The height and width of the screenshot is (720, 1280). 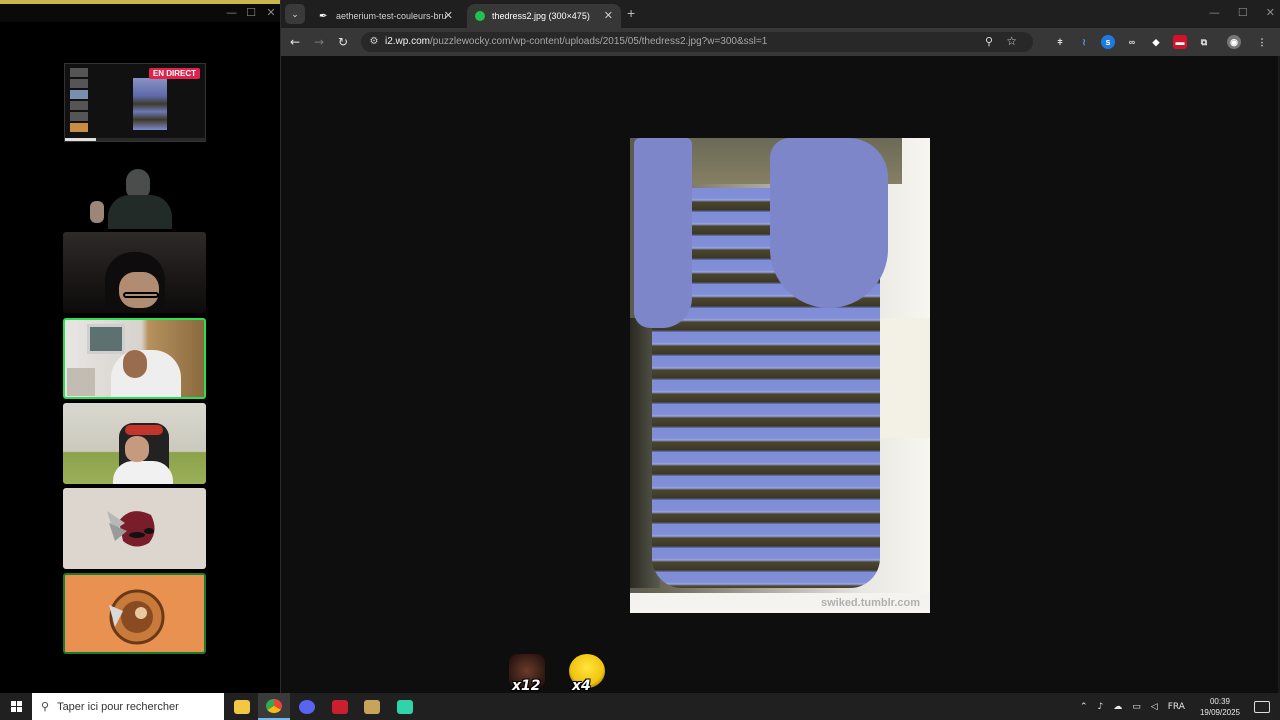 What do you see at coordinates (1117, 707) in the screenshot?
I see `onedrive-icon: ☁` at bounding box center [1117, 707].